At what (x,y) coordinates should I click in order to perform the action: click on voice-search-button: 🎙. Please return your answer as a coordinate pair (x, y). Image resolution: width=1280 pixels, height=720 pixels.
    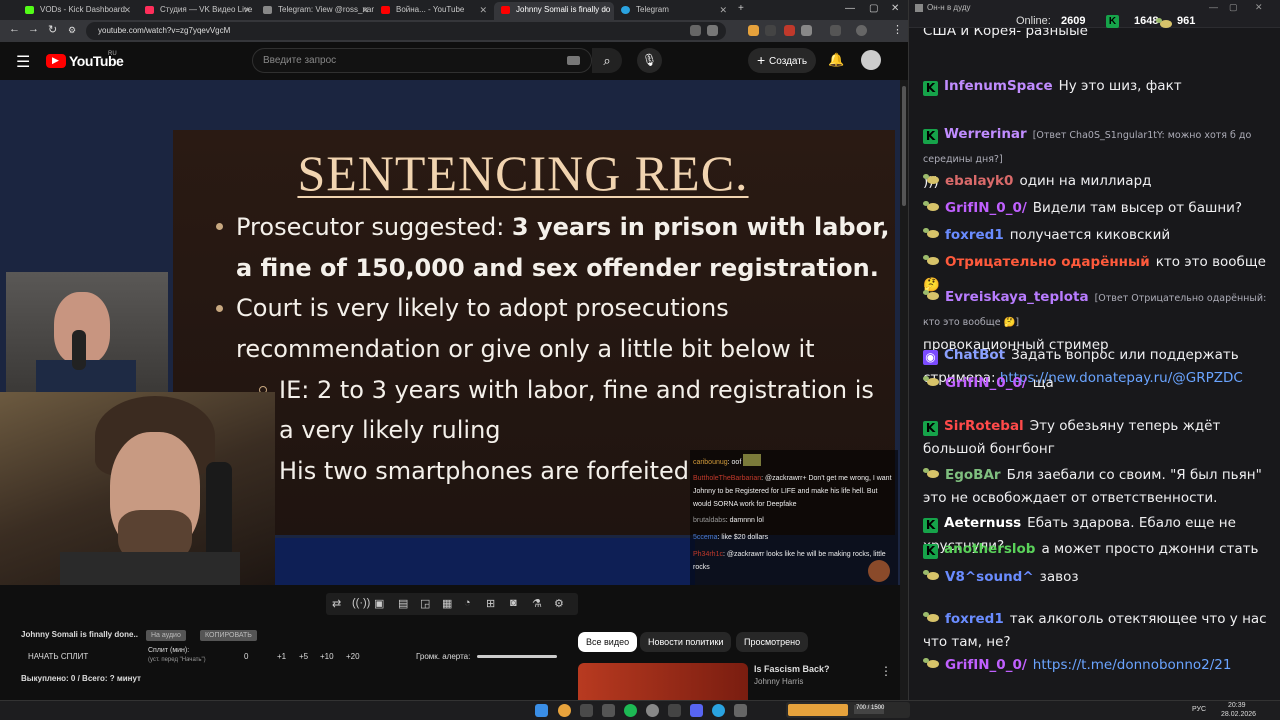
    Looking at the image, I should click on (649, 60).